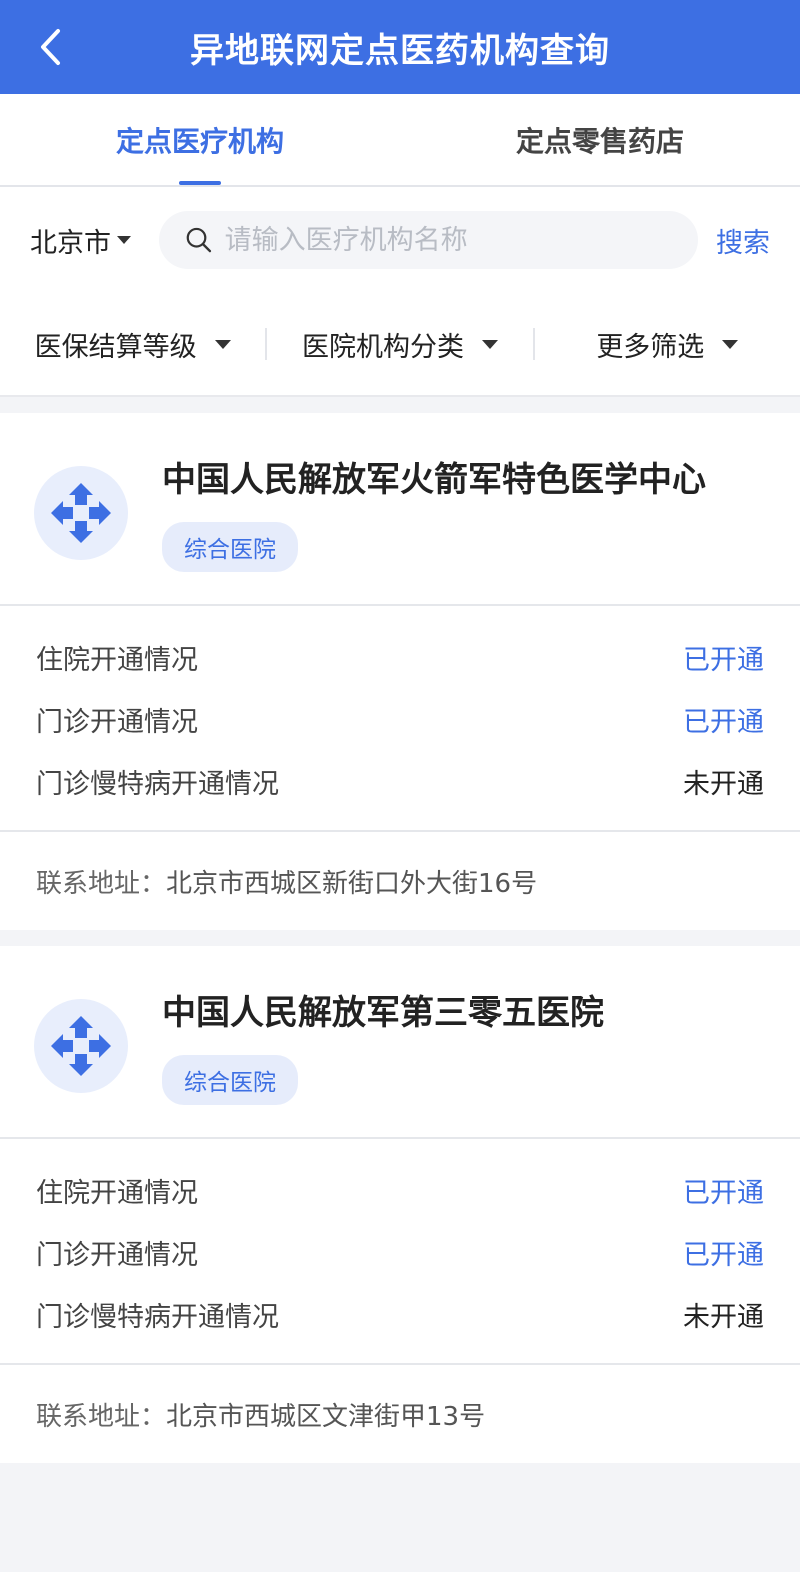 The image size is (800, 1572). I want to click on search-bar: 北京市 搜索, so click(400, 240).